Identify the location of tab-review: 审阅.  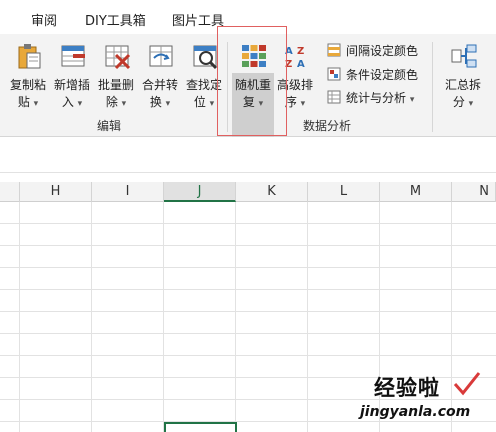
(44, 19).